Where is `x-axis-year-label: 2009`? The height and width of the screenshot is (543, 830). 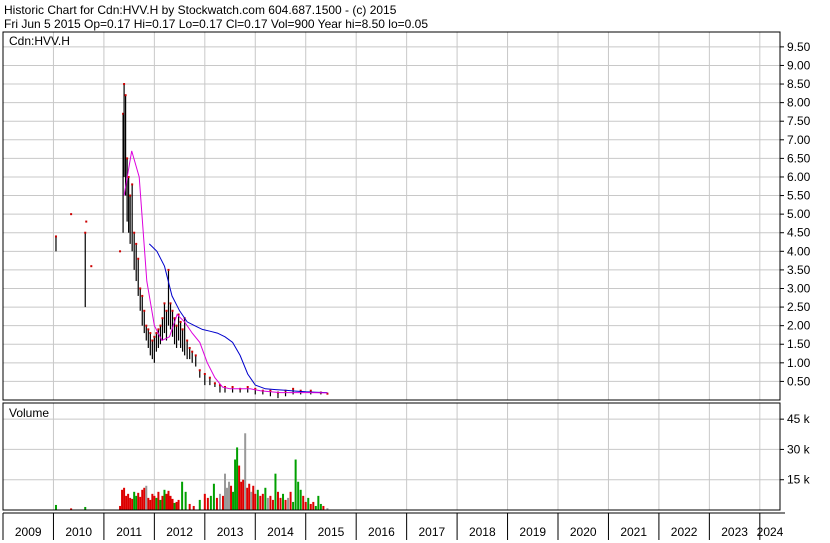
x-axis-year-label: 2009 is located at coordinates (28, 532).